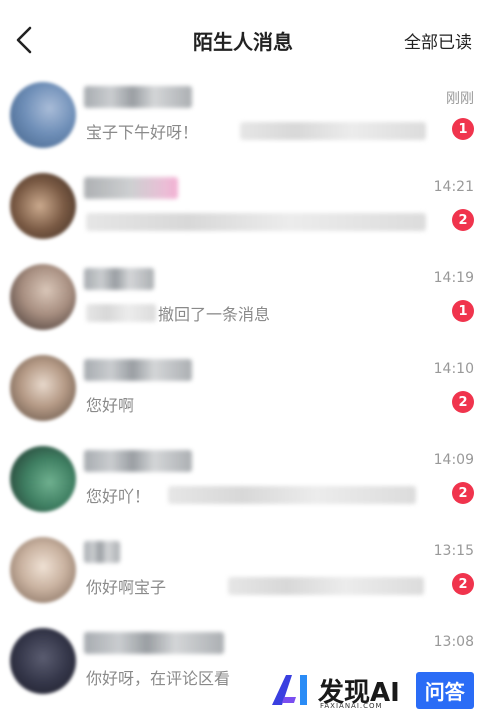  Describe the element at coordinates (243, 41) in the screenshot. I see `top-bar: 陌生人消息 全部已读` at that location.